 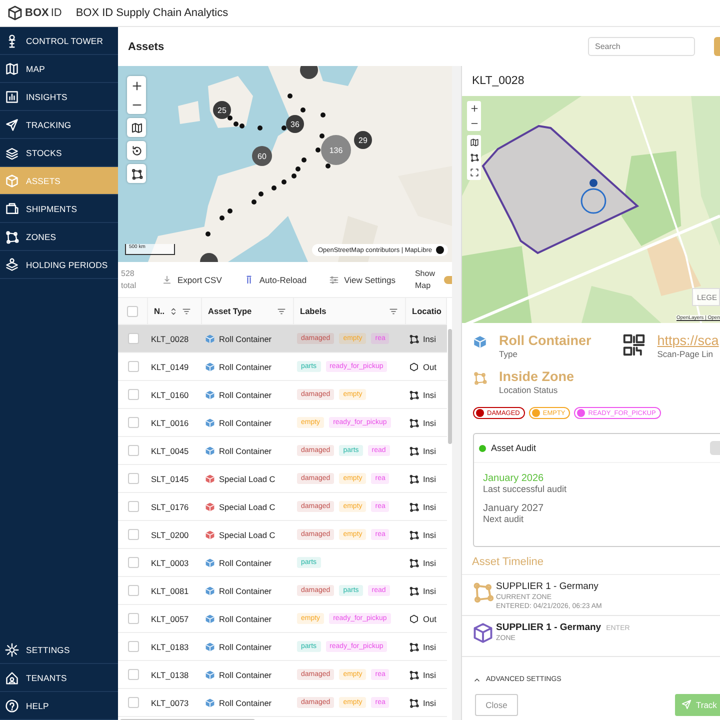 What do you see at coordinates (159, 311) in the screenshot?
I see `column-header: N..` at bounding box center [159, 311].